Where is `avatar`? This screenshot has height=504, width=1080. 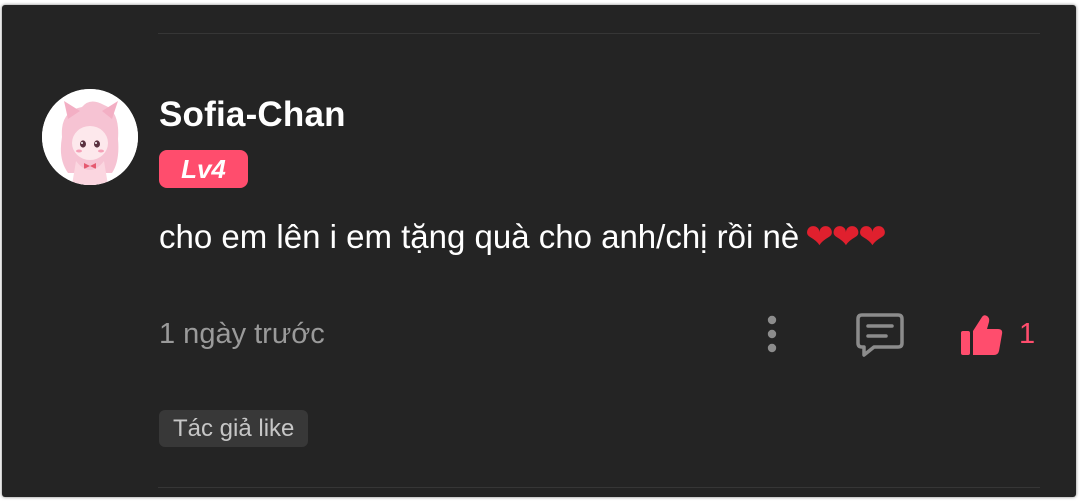
avatar is located at coordinates (90, 137).